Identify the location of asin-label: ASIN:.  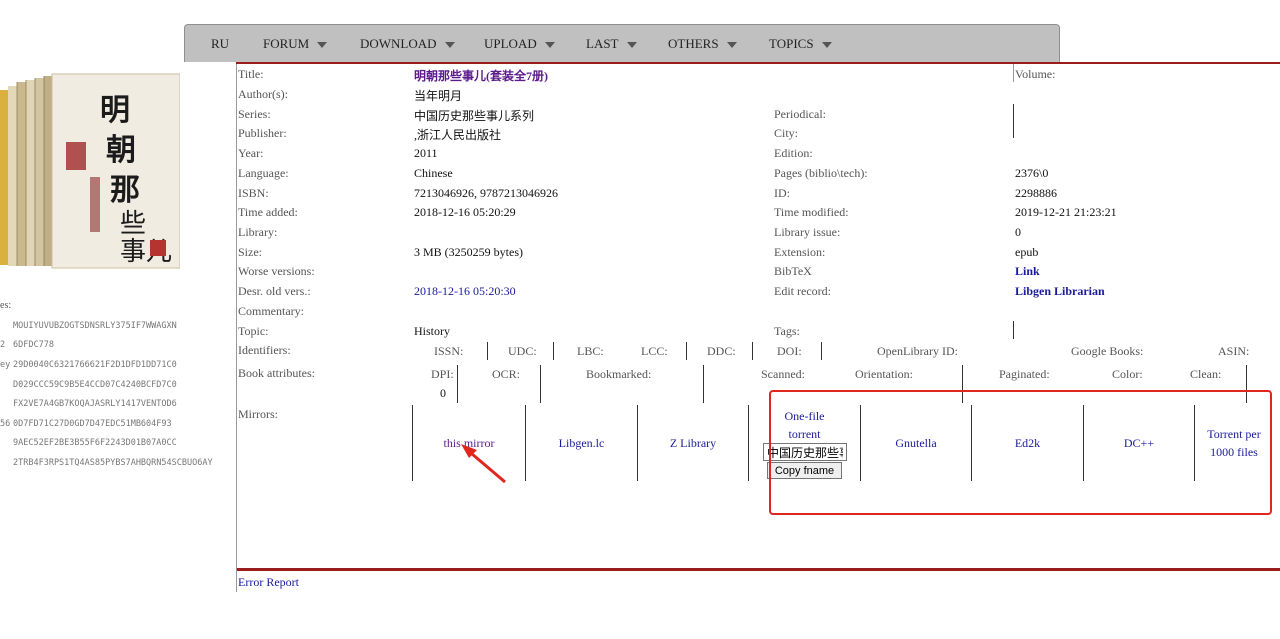
(1234, 351).